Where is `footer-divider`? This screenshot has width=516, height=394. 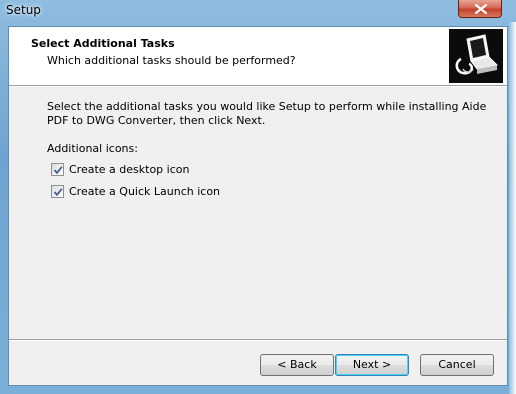
footer-divider is located at coordinates (258, 340).